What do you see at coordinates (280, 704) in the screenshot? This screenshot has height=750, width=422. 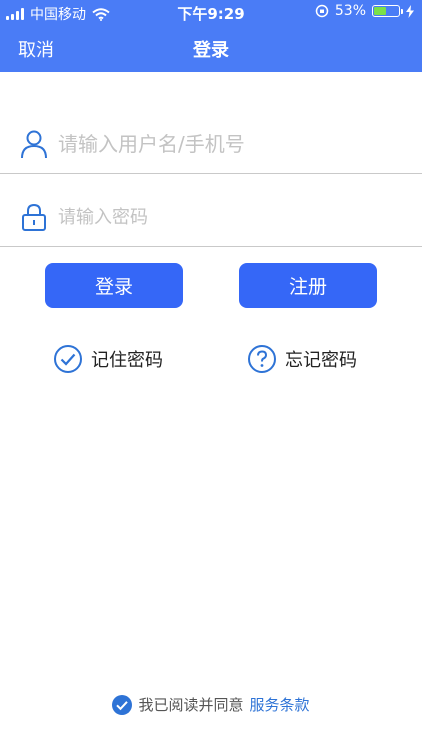 I see `terms-of-service-link: 服务条款` at bounding box center [280, 704].